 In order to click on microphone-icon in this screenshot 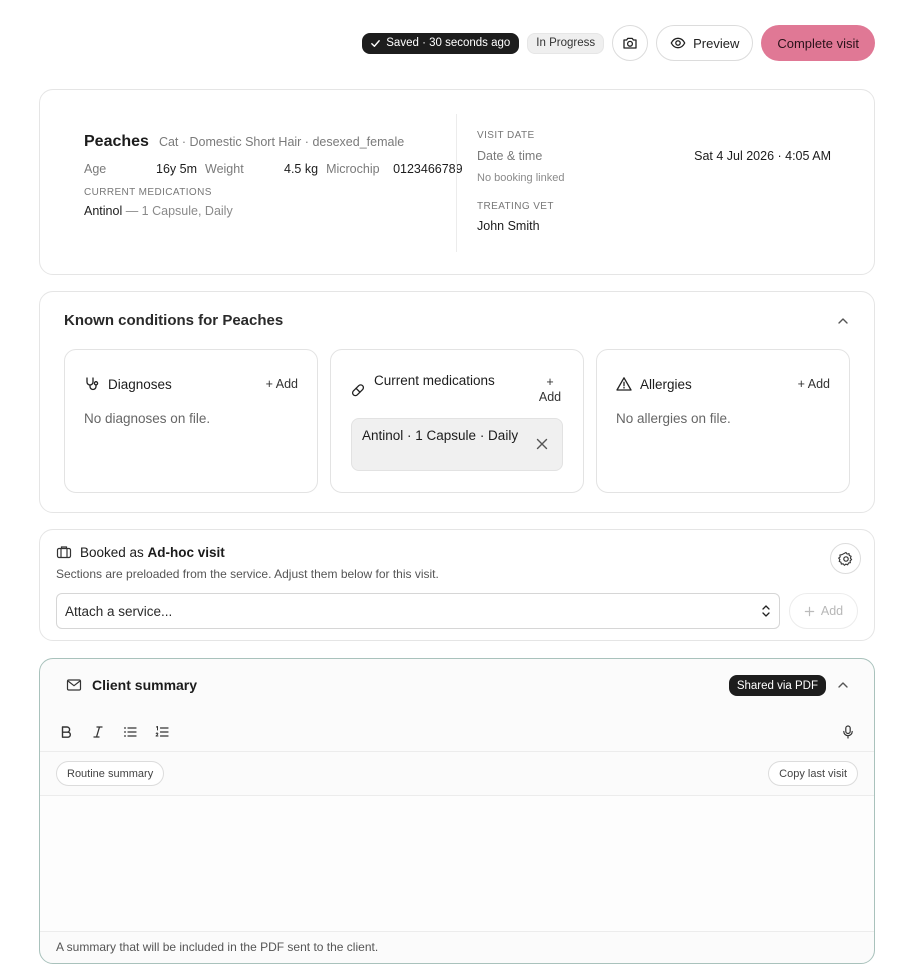, I will do `click(848, 732)`.